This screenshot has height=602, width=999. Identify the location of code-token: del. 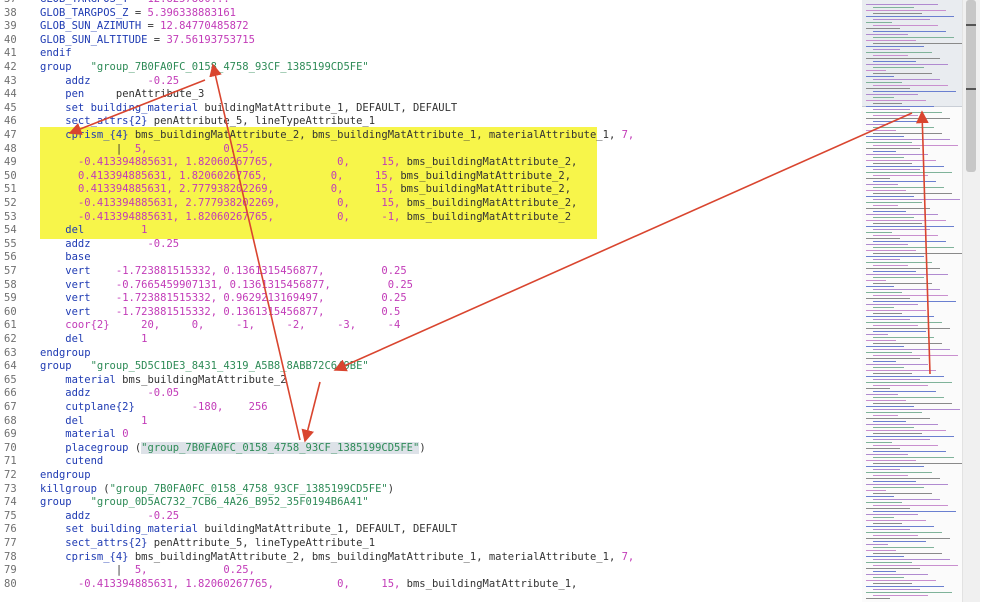
(62, 339).